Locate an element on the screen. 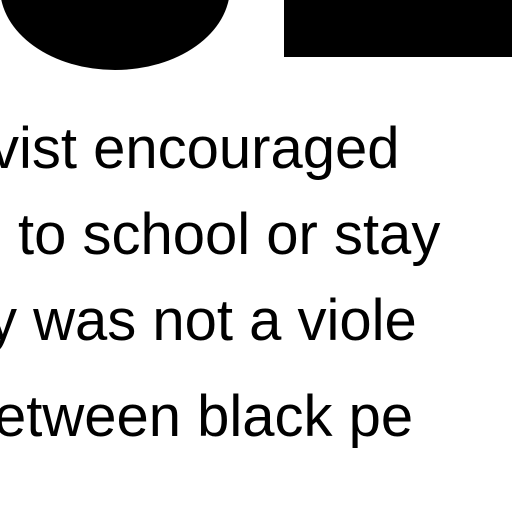  black-circle-graphic is located at coordinates (115, 35).